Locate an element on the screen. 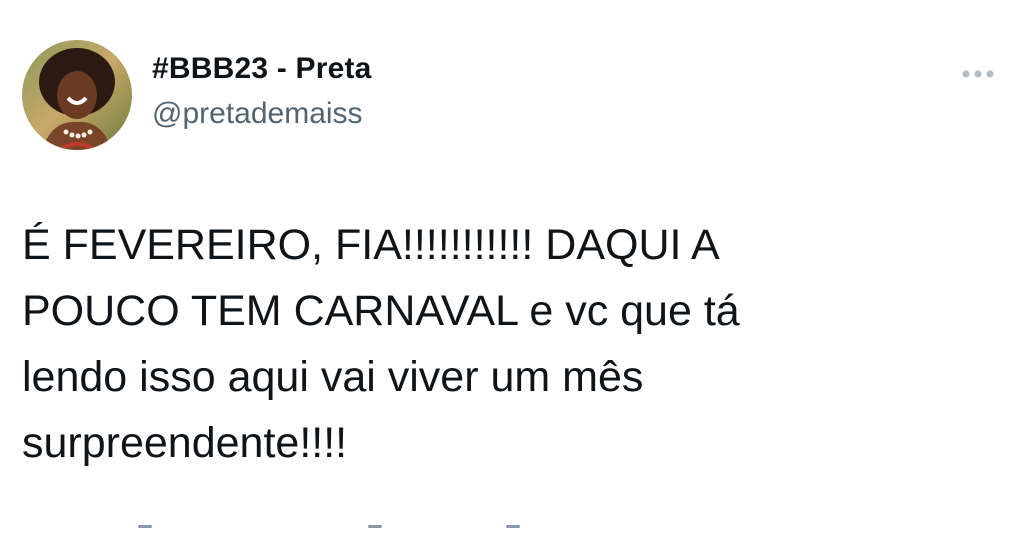 The height and width of the screenshot is (534, 1024). more-button is located at coordinates (980, 74).